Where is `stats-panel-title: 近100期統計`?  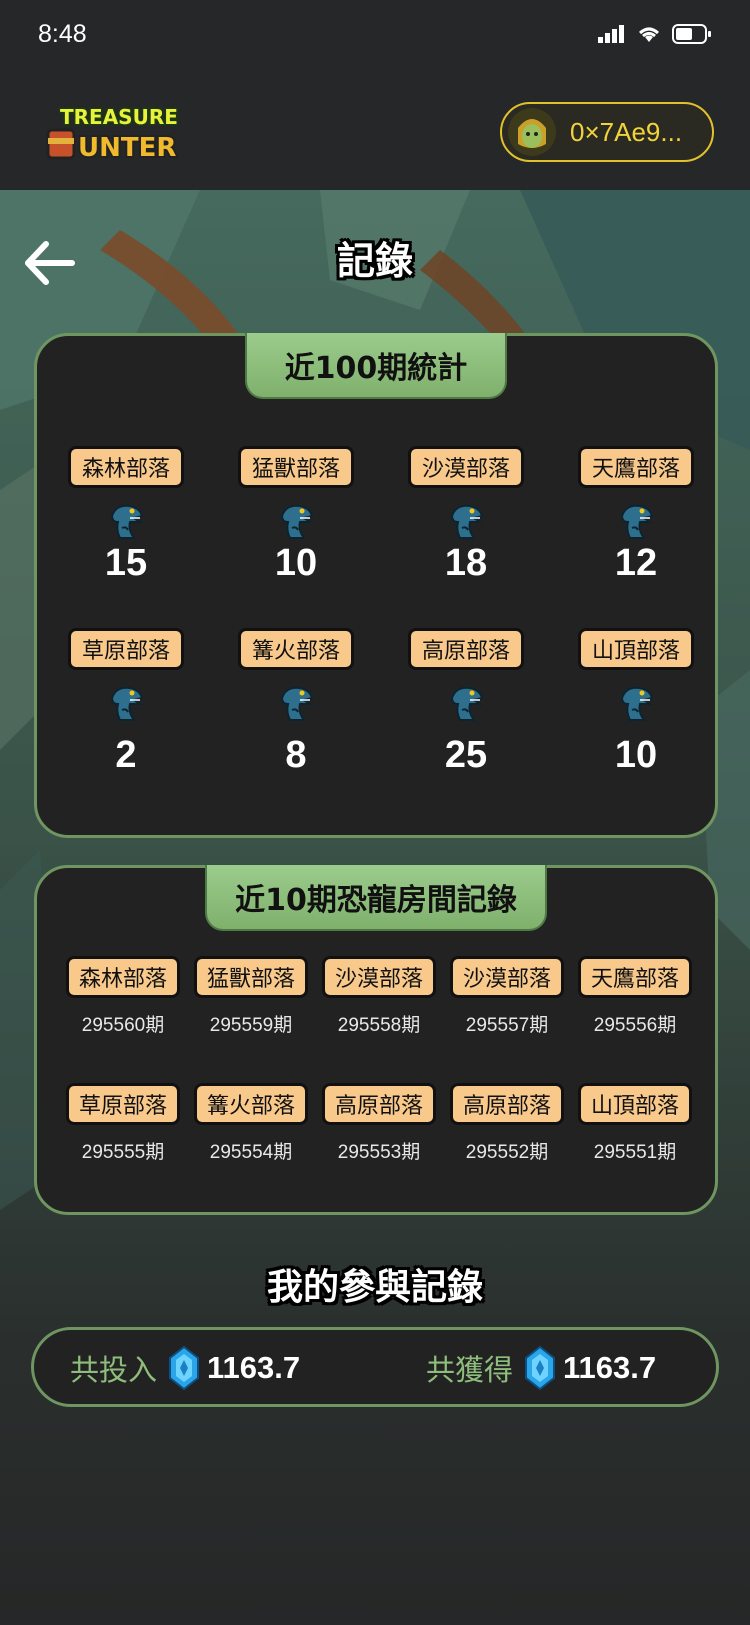 stats-panel-title: 近100期統計 is located at coordinates (376, 366).